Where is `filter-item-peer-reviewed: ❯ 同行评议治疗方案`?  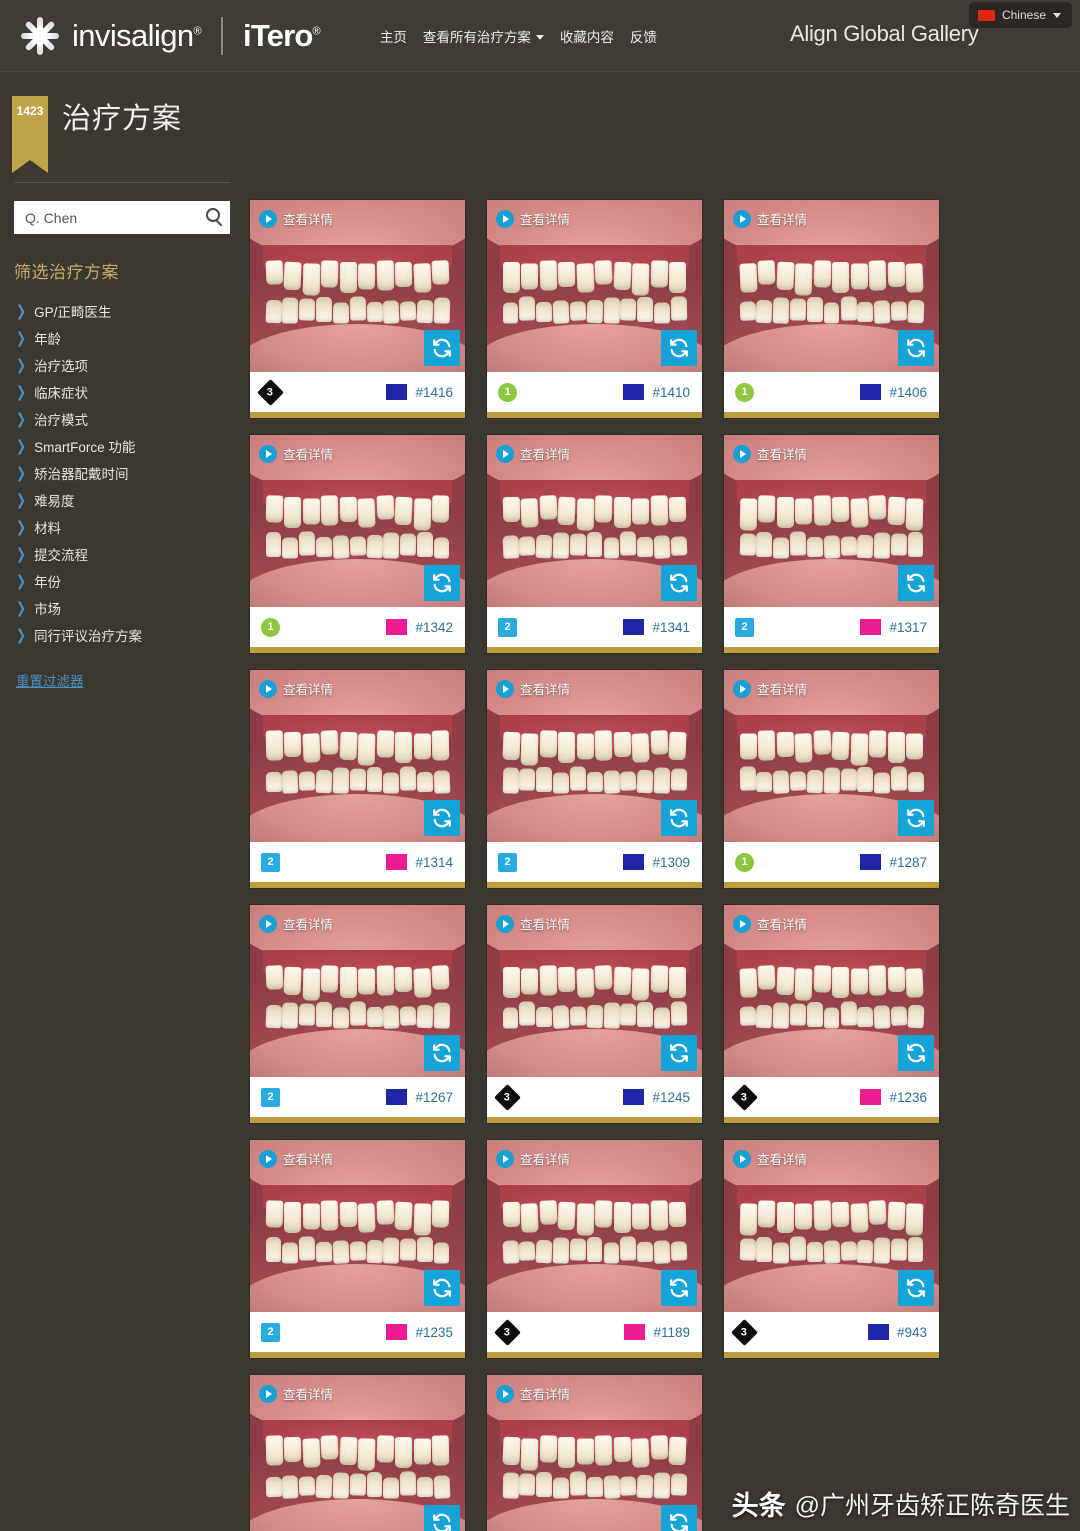
filter-item-peer-reviewed: ❯ 同行评议治疗方案 is located at coordinates (122, 634).